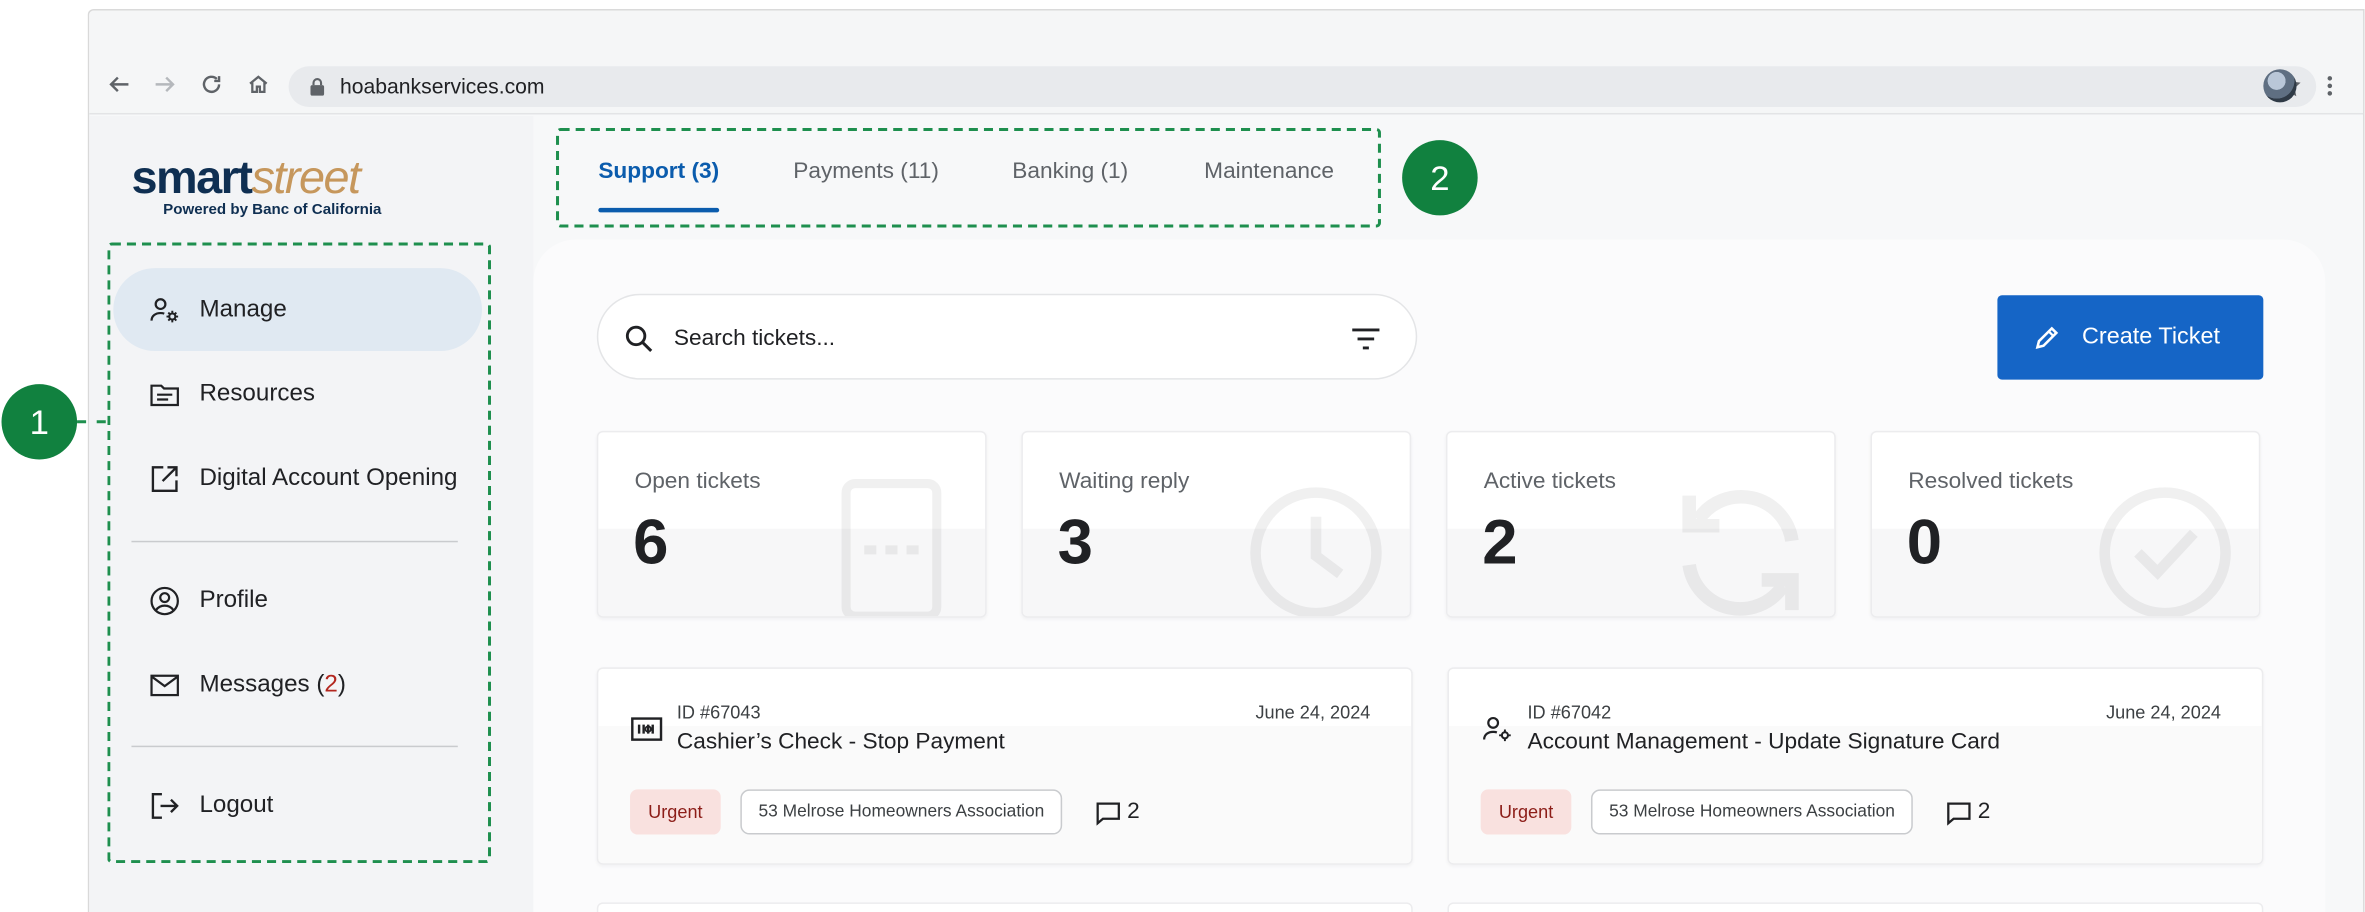  Describe the element at coordinates (1124, 481) in the screenshot. I see `stat-label: Waiting reply` at that location.